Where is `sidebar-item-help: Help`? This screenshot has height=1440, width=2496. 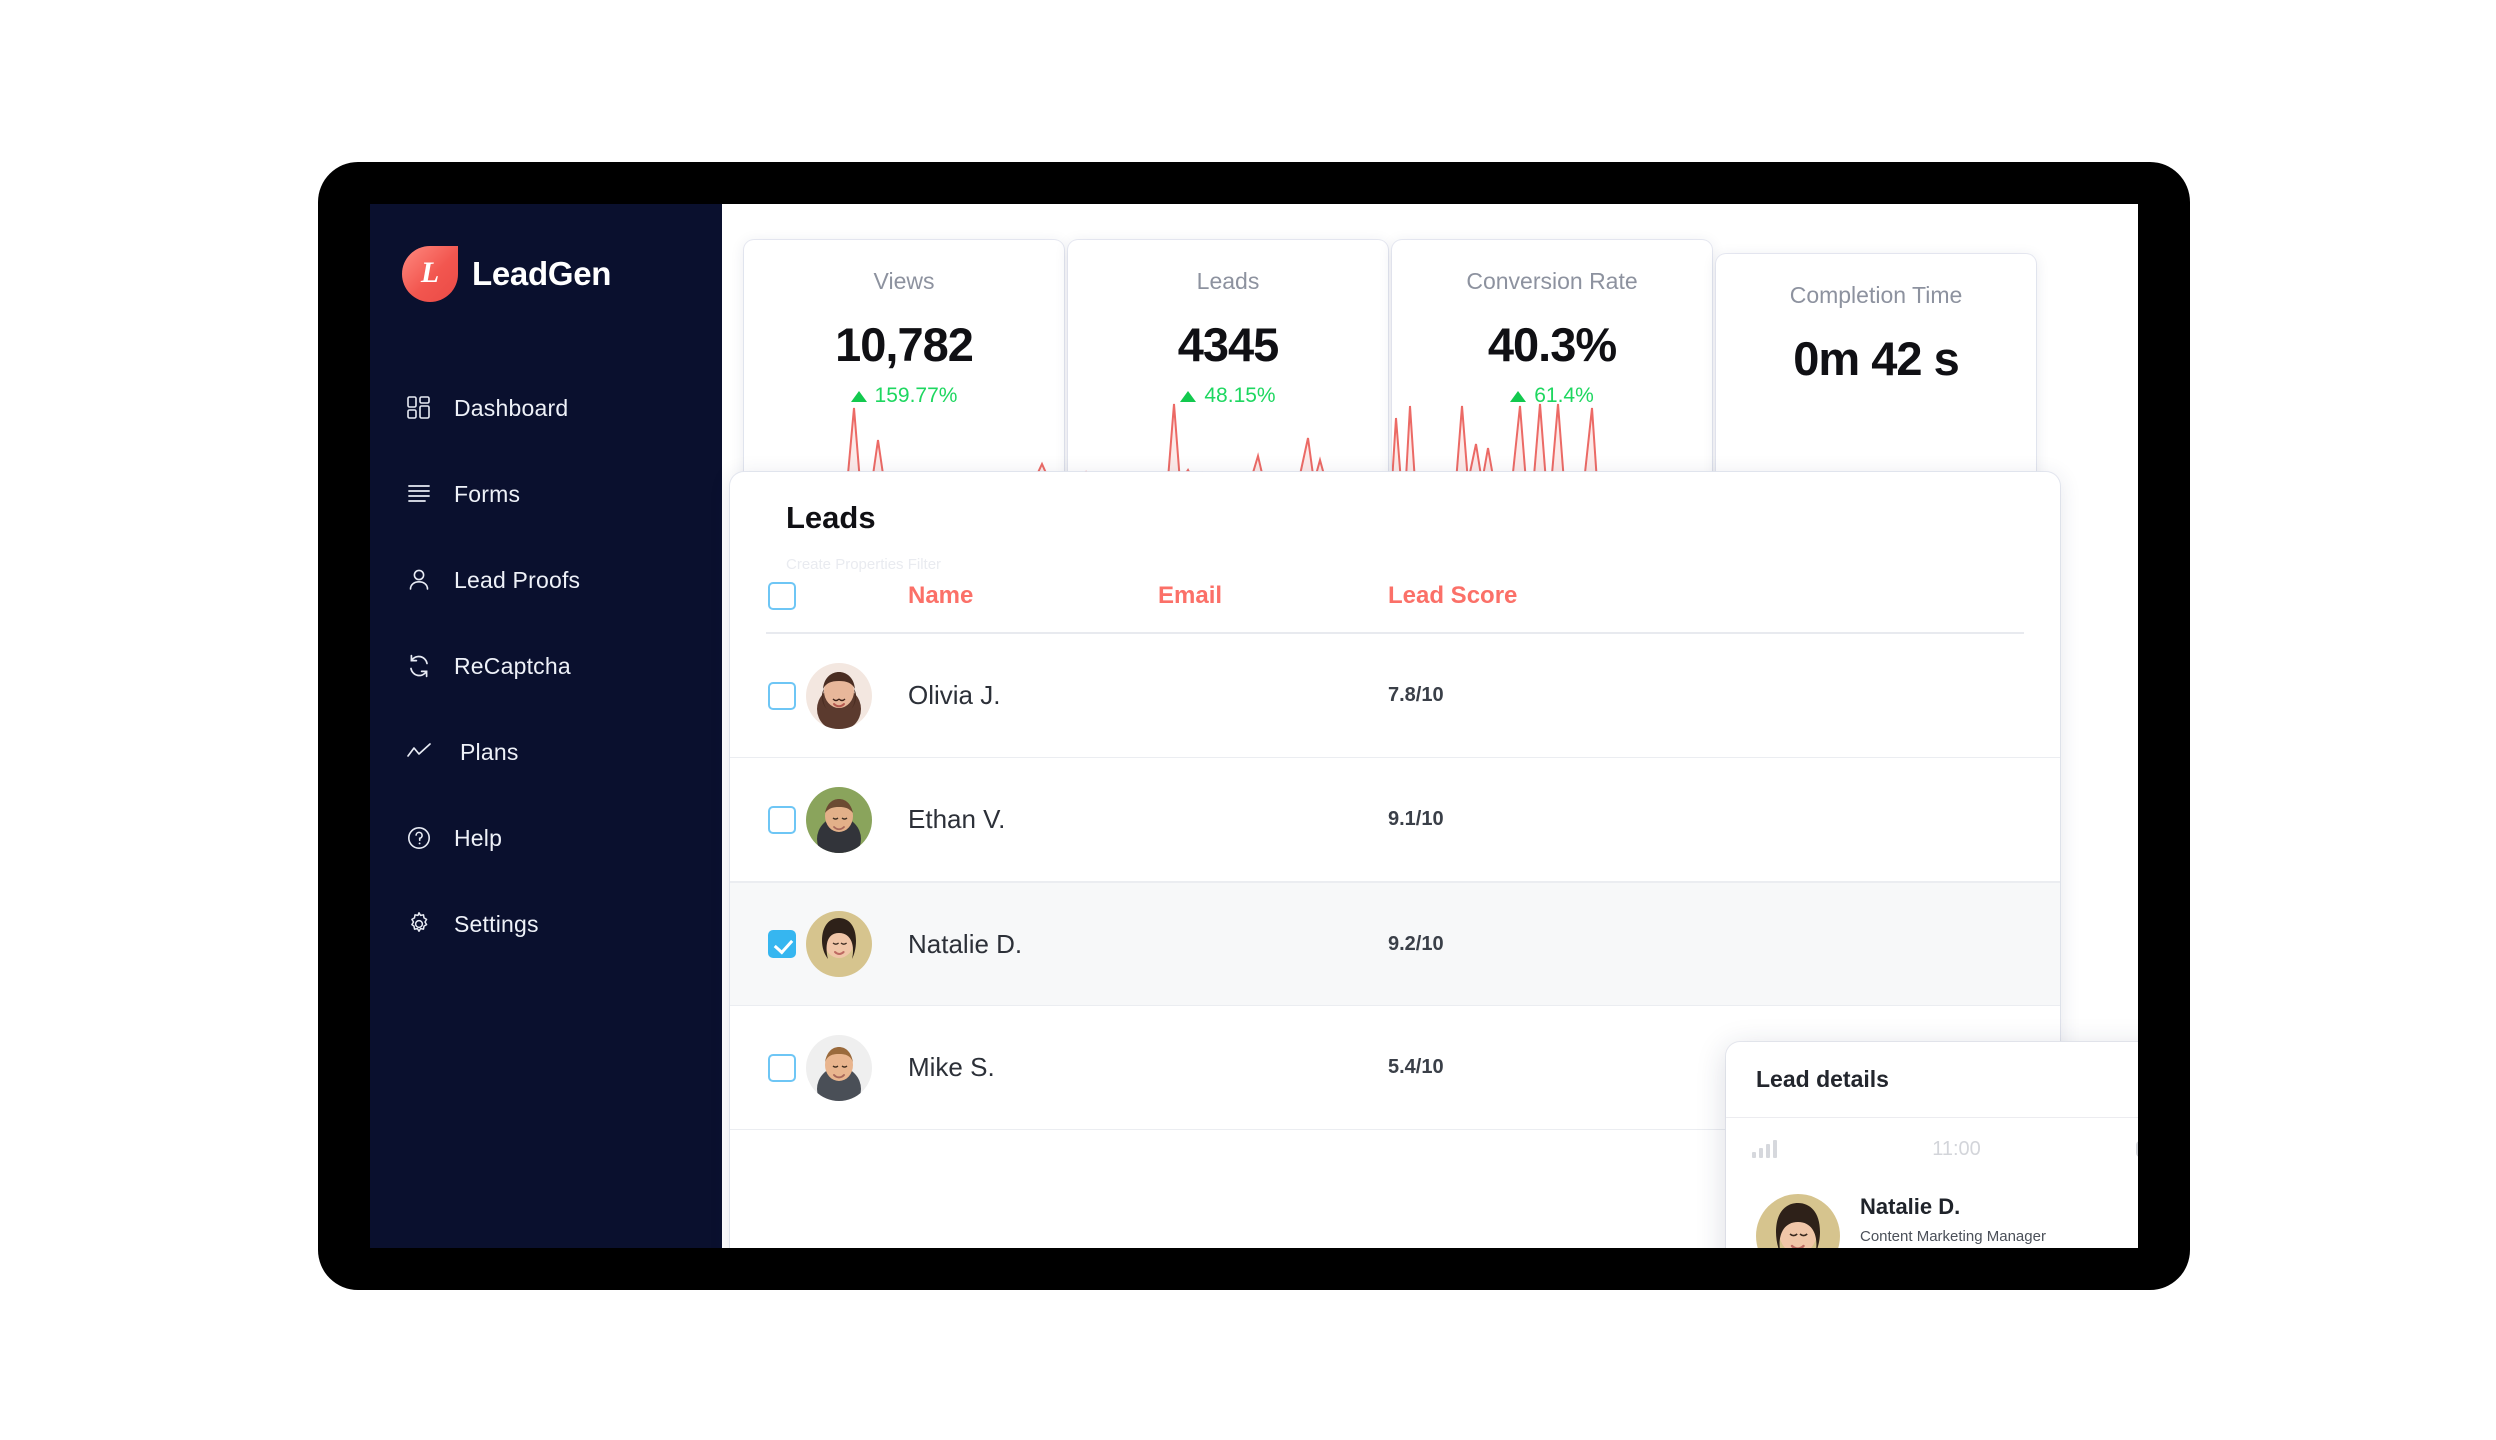
sidebar-item-help: Help is located at coordinates (546, 838).